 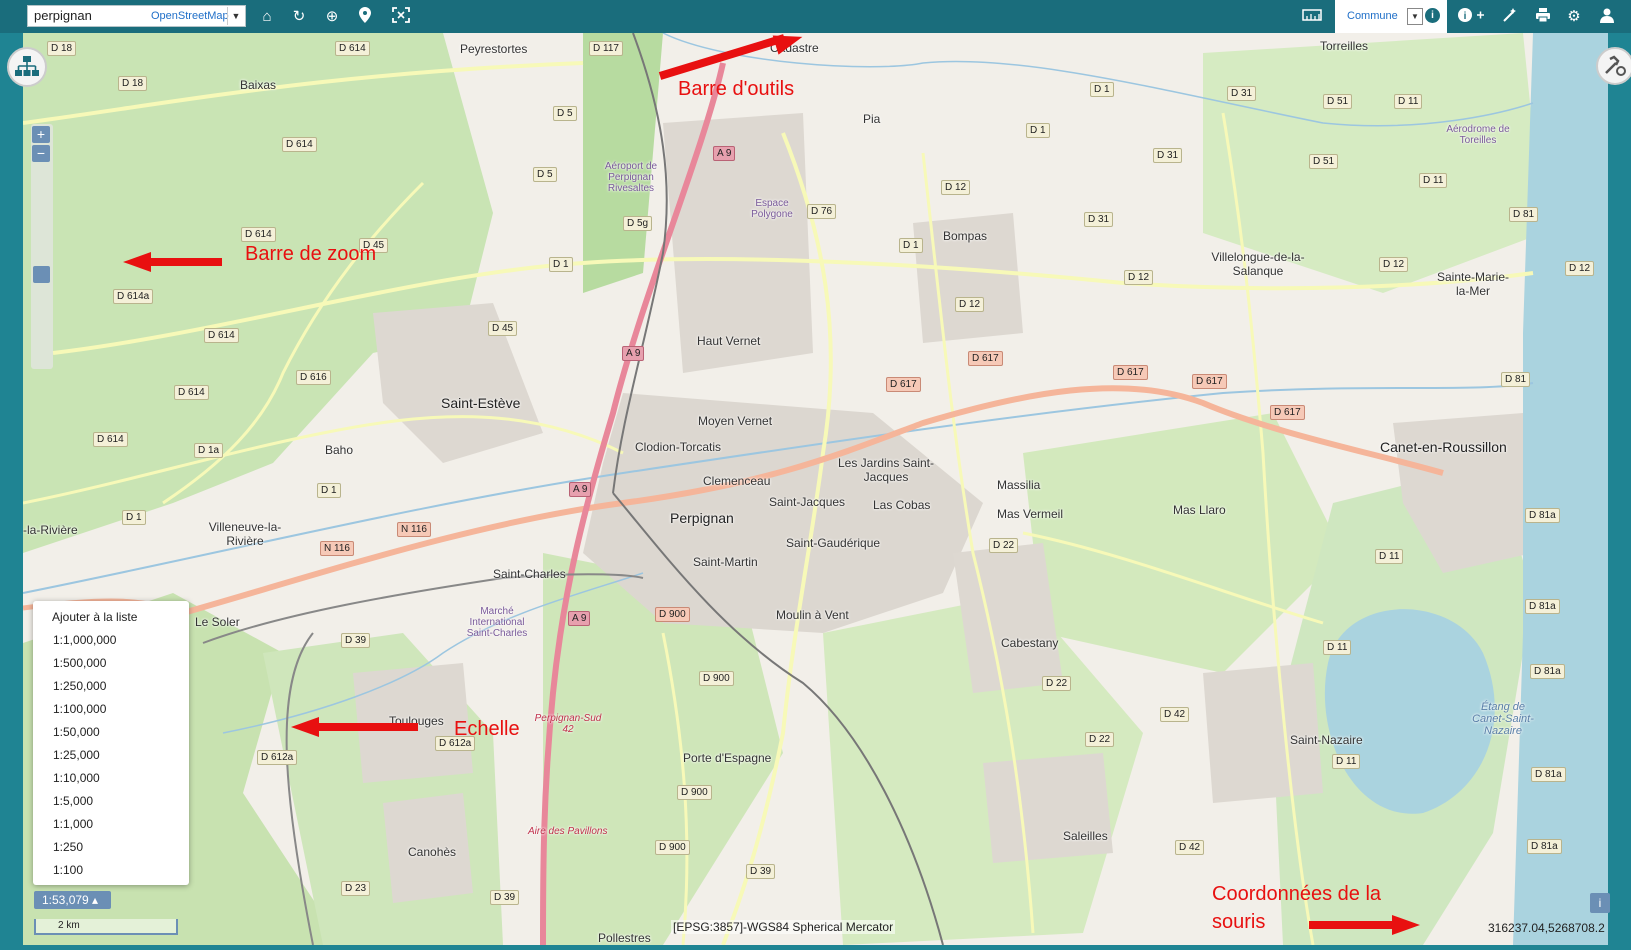 I want to click on road-label: D 81a, so click(x=1542, y=515).